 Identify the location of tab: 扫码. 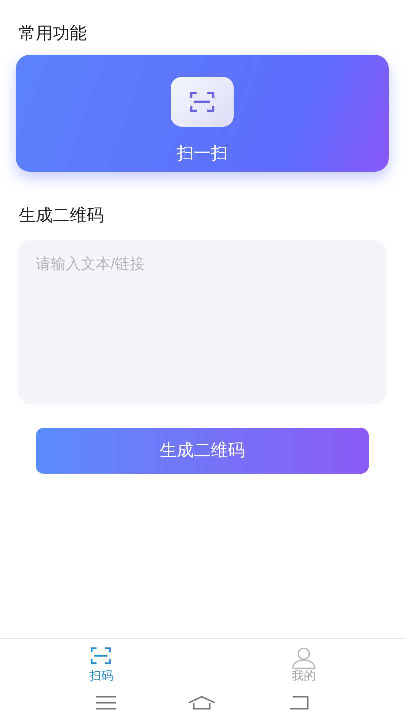
(101, 662).